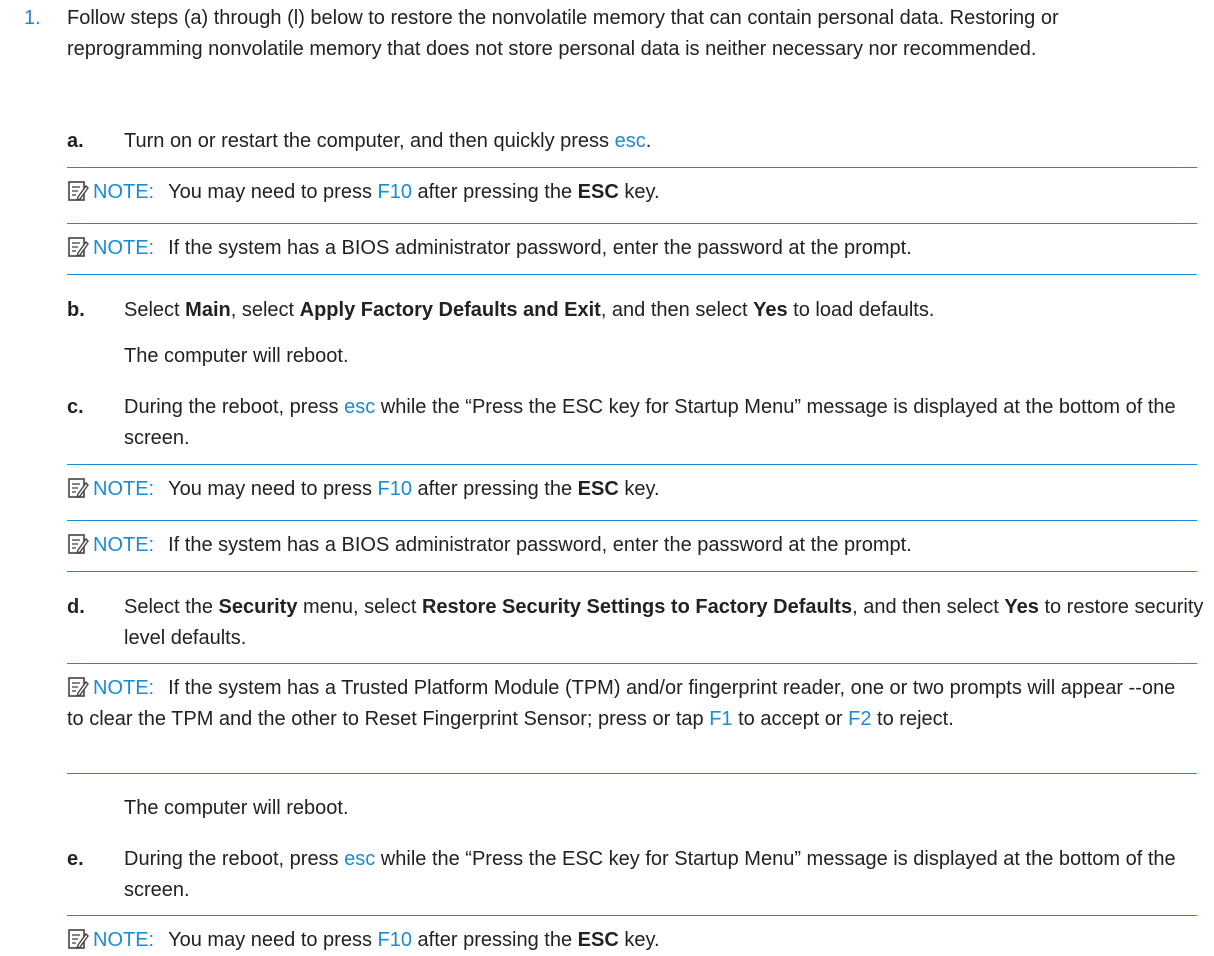 The height and width of the screenshot is (956, 1214). I want to click on step-d-followup: The computer will reboot., so click(236, 808).